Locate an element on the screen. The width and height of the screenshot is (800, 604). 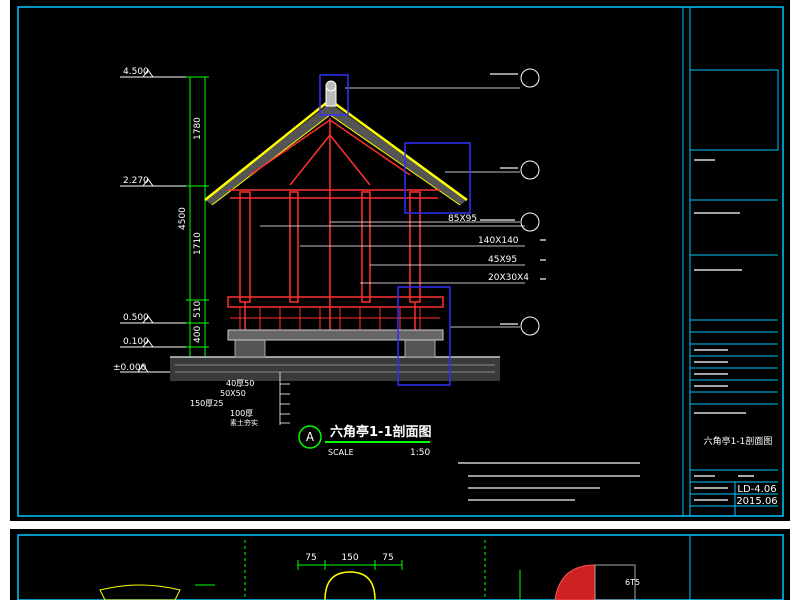
layer-label-2: 50X50 is located at coordinates (233, 393).